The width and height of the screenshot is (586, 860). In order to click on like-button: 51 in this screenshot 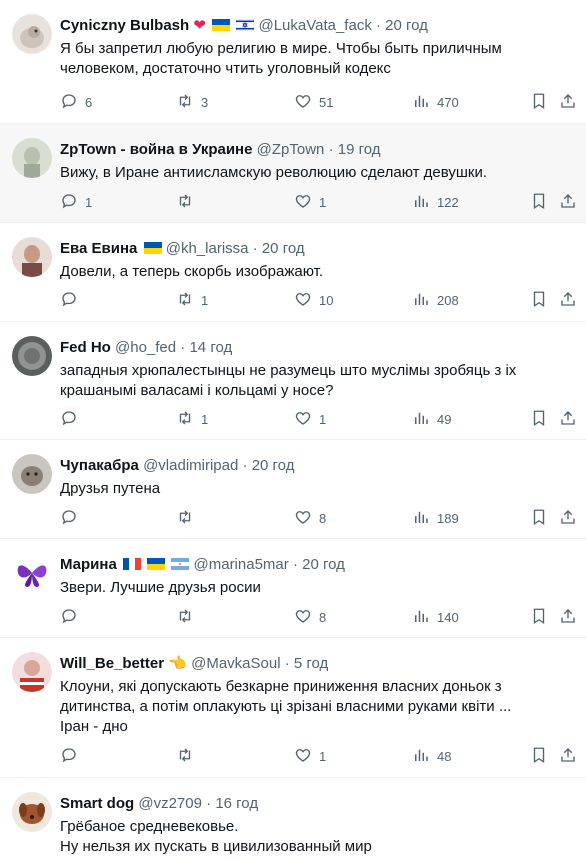, I will do `click(313, 102)`.